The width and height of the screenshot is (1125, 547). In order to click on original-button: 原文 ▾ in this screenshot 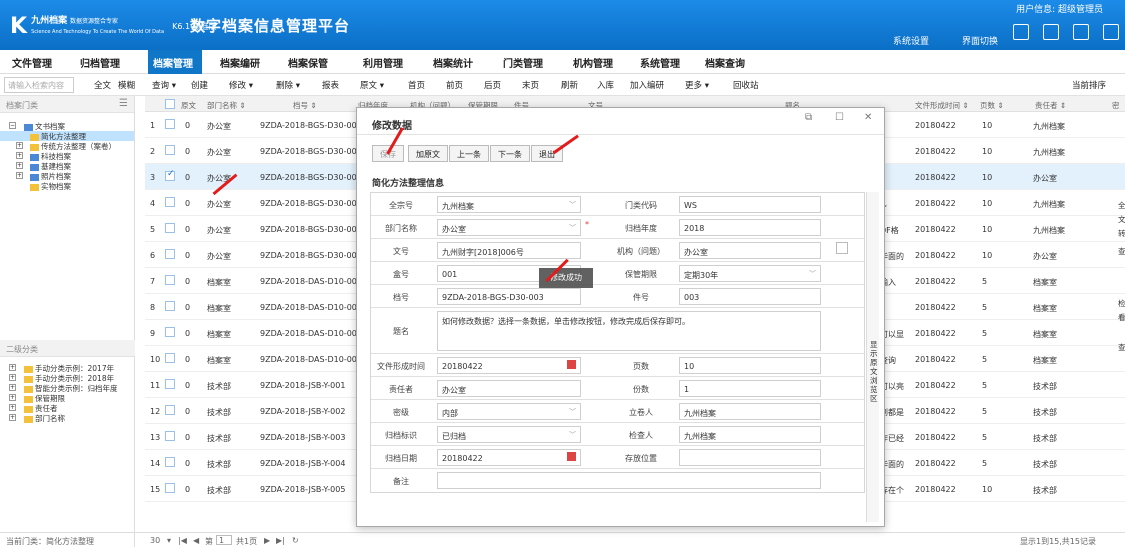, I will do `click(372, 85)`.